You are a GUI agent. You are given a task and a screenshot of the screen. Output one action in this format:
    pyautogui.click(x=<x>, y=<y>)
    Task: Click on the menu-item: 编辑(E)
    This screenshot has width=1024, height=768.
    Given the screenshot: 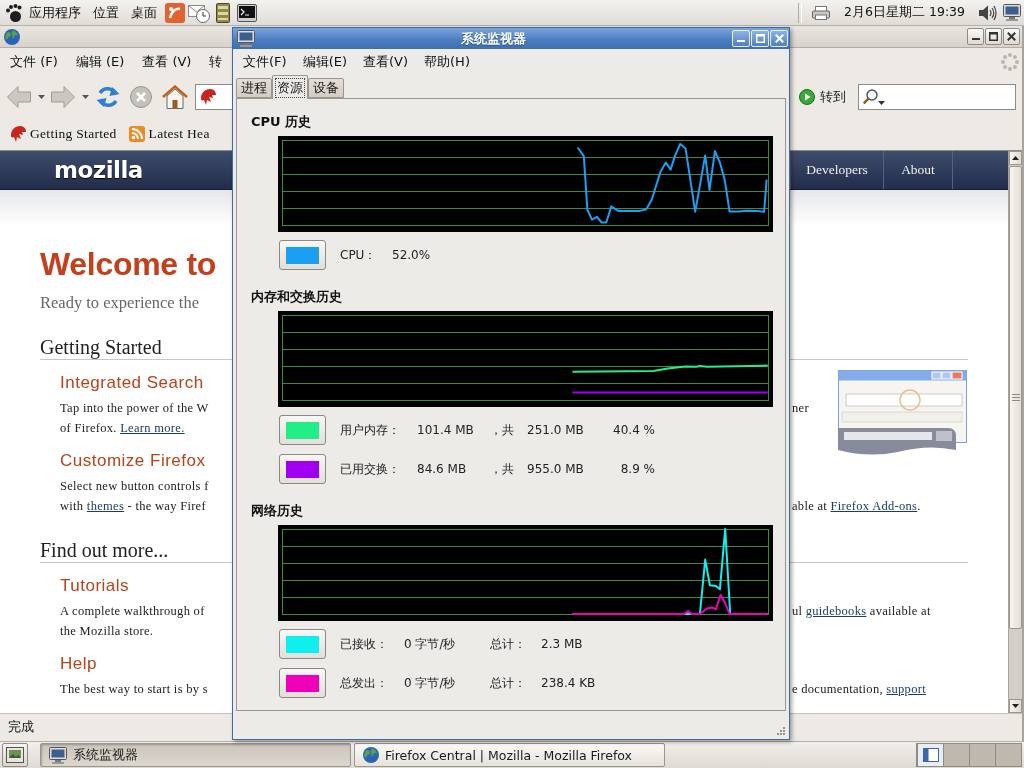 What is the action you would take?
    pyautogui.click(x=324, y=61)
    